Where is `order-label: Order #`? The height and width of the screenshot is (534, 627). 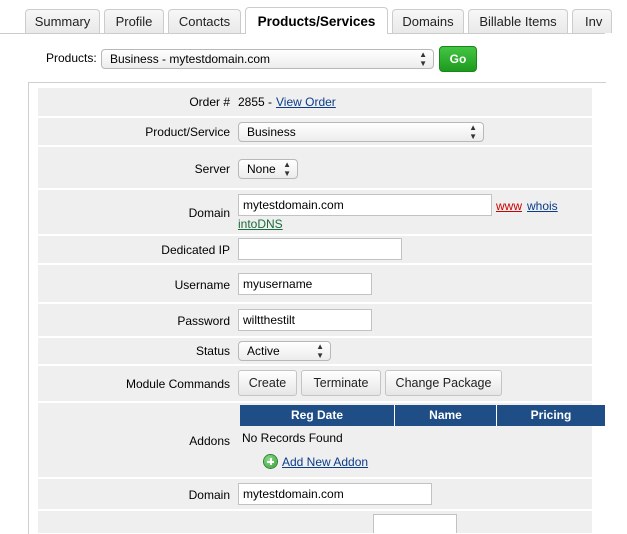 order-label: Order # is located at coordinates (209, 102).